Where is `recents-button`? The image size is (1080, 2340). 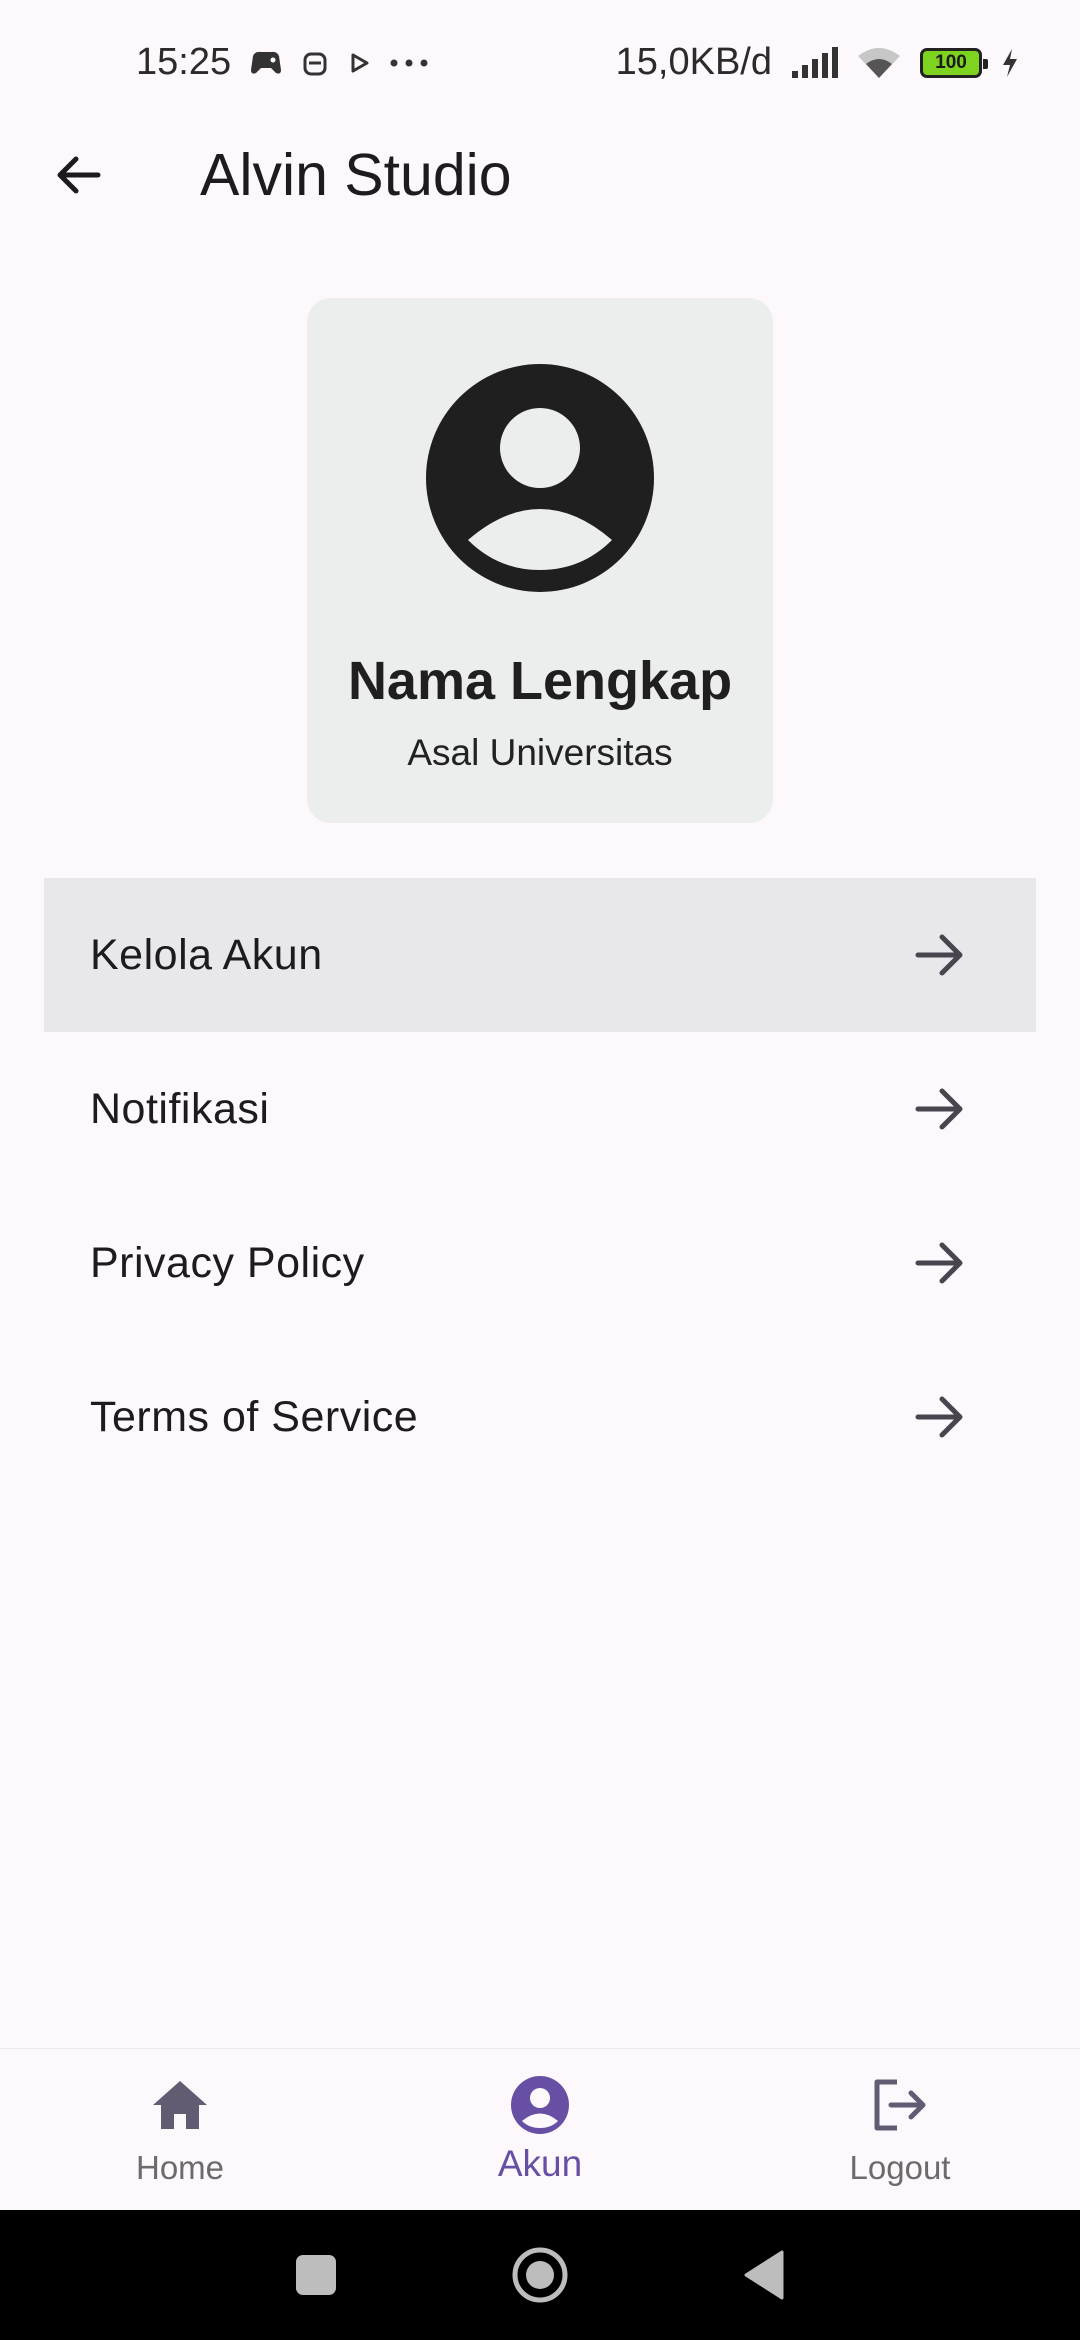 recents-button is located at coordinates (316, 2275).